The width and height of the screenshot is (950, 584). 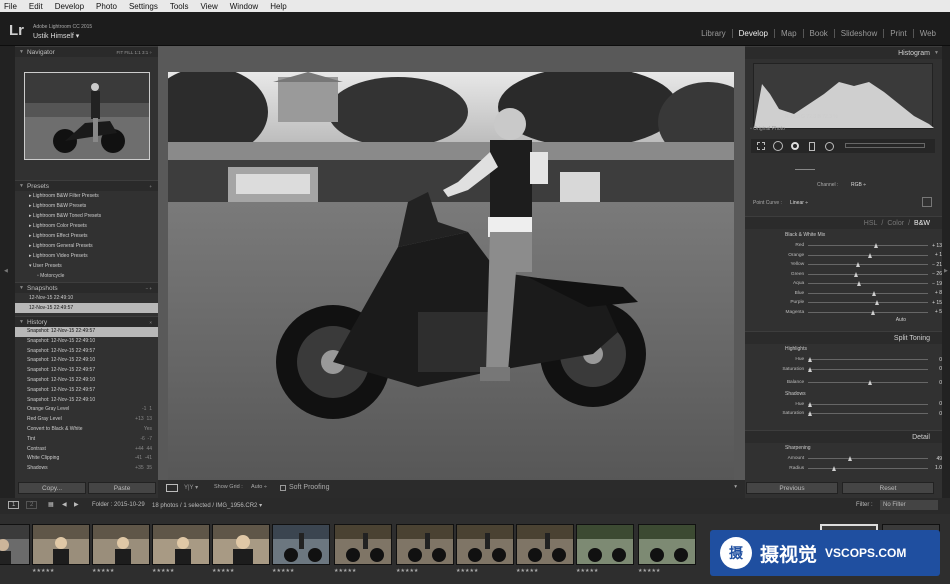 What do you see at coordinates (86, 206) in the screenshot?
I see `preset-folder: ▸ Lightroom B&W Presets` at bounding box center [86, 206].